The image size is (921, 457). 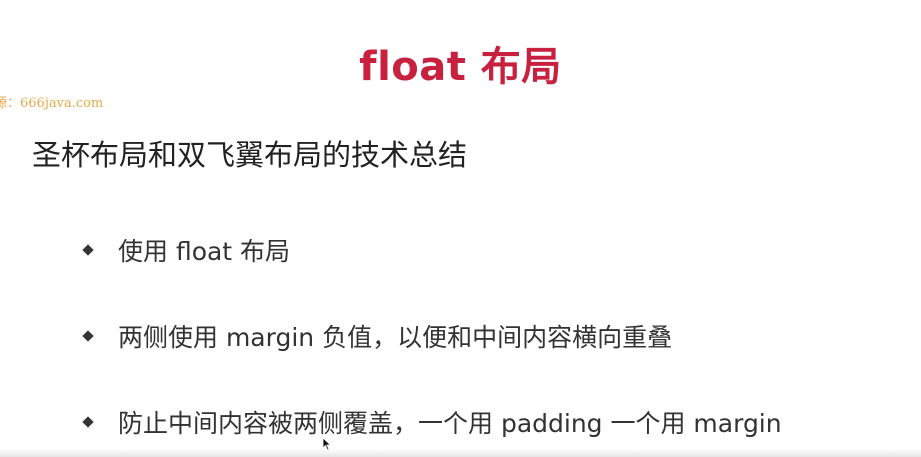 I want to click on bullet-text-1: 使用 float 布局, so click(x=204, y=251).